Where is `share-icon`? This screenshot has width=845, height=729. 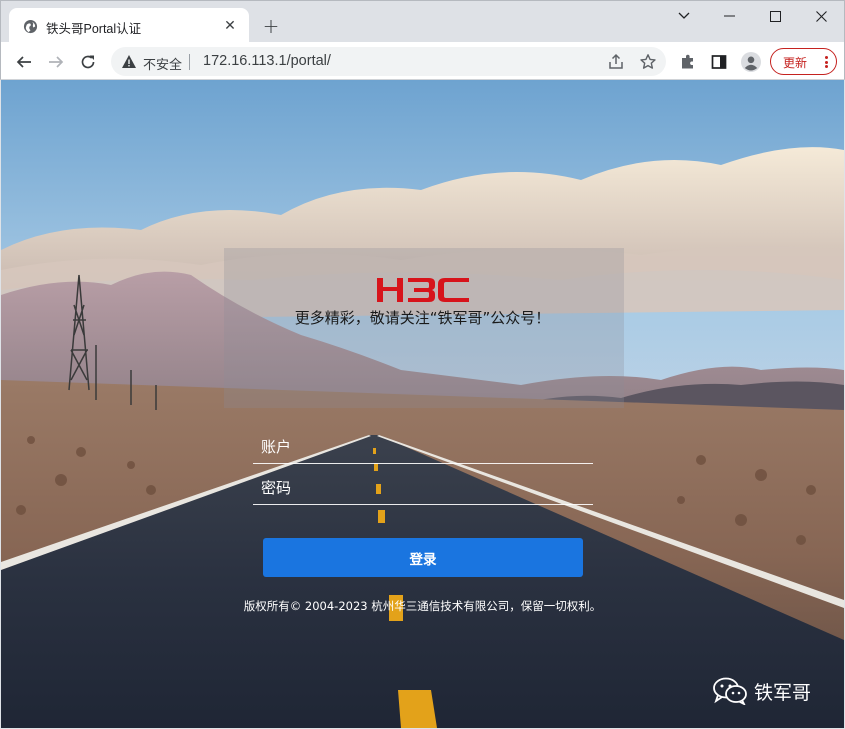
share-icon is located at coordinates (616, 62).